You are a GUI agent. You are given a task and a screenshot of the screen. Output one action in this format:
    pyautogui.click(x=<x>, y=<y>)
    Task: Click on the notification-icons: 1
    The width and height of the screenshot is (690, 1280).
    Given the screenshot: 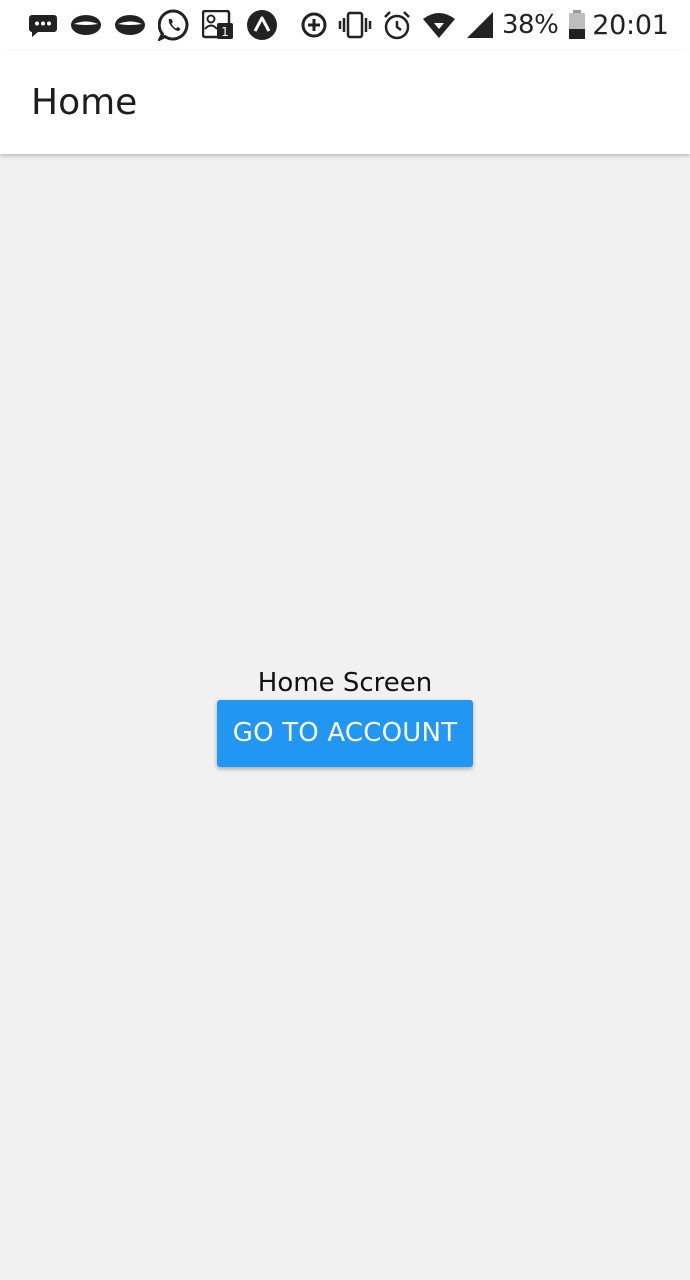 What is the action you would take?
    pyautogui.click(x=159, y=25)
    